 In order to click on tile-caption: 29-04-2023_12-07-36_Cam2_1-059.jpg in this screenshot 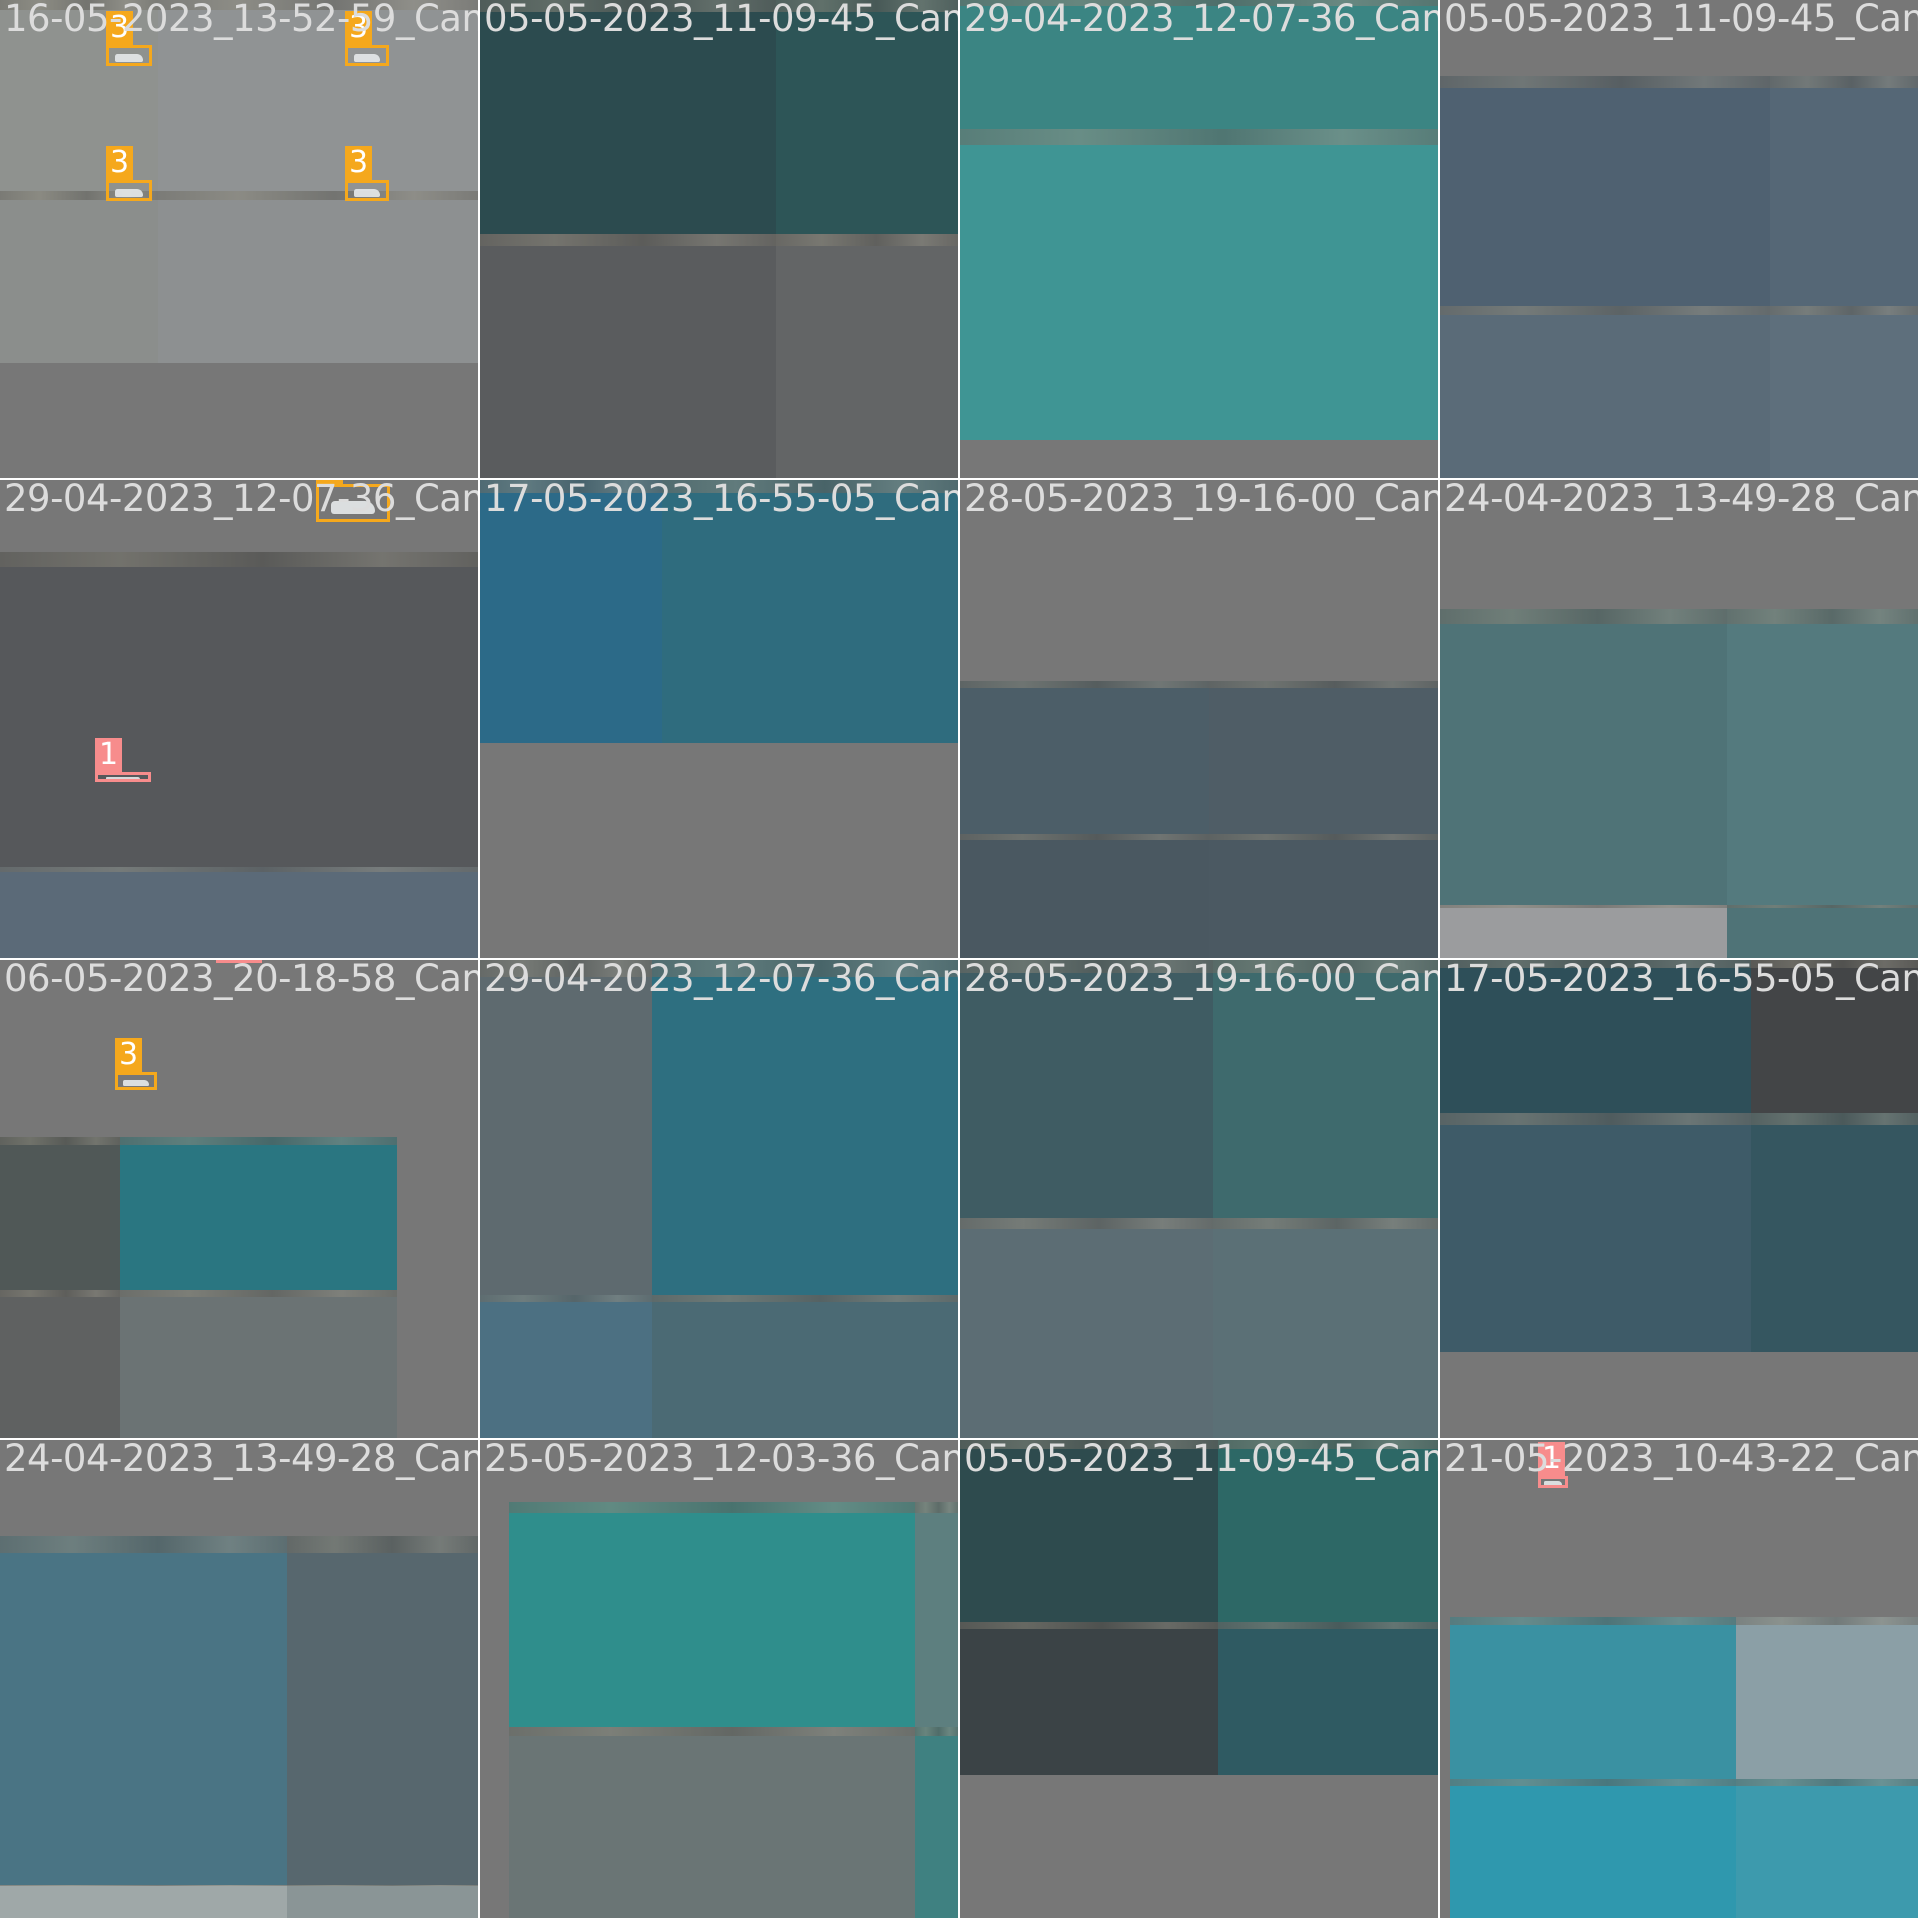, I will do `click(1201, 20)`.